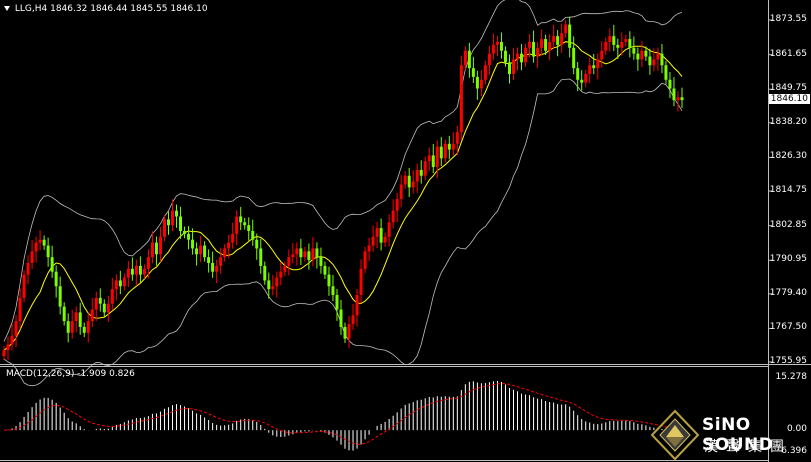 The image size is (811, 462). What do you see at coordinates (129, 9) in the screenshot?
I see `ohlc-values: 1846.32 1846.44 1845.55 1846.10` at bounding box center [129, 9].